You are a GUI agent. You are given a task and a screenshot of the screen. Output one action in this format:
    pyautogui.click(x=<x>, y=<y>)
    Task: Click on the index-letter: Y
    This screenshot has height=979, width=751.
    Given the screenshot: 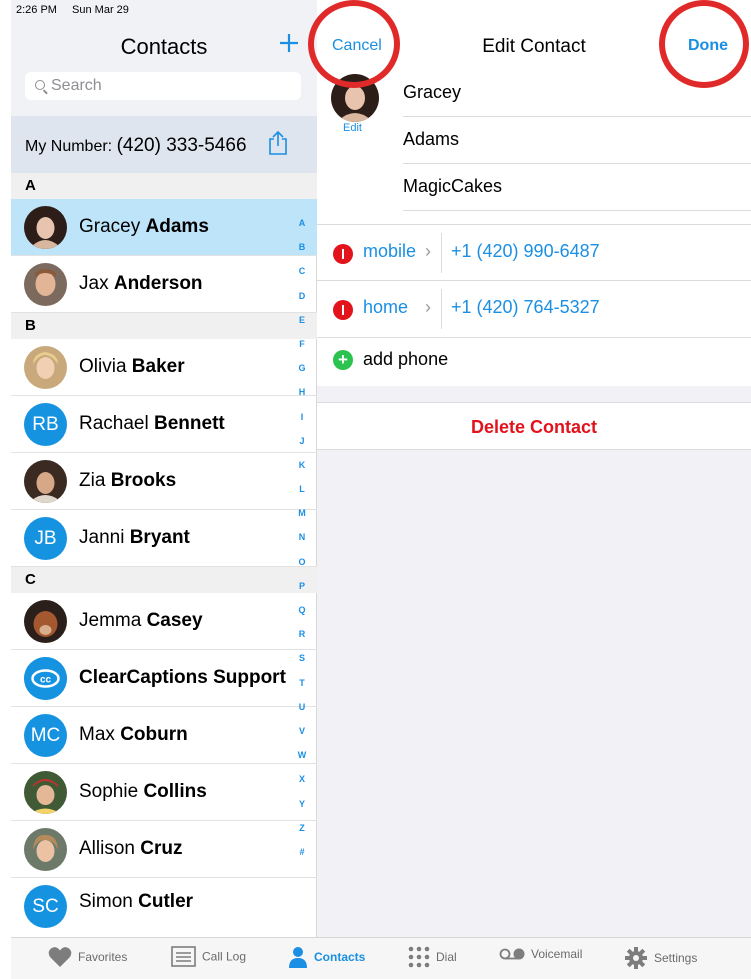 What is the action you would take?
    pyautogui.click(x=302, y=811)
    